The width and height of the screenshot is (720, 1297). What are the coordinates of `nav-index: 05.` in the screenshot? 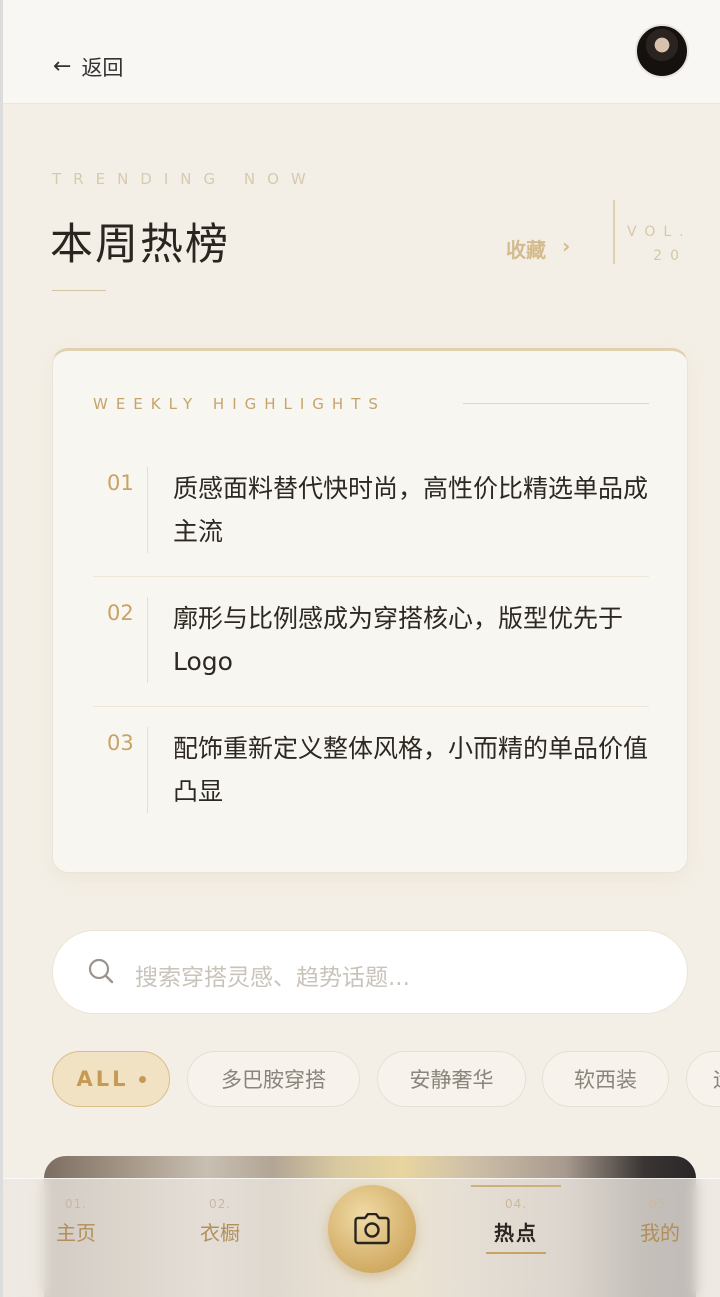 It's located at (660, 1204).